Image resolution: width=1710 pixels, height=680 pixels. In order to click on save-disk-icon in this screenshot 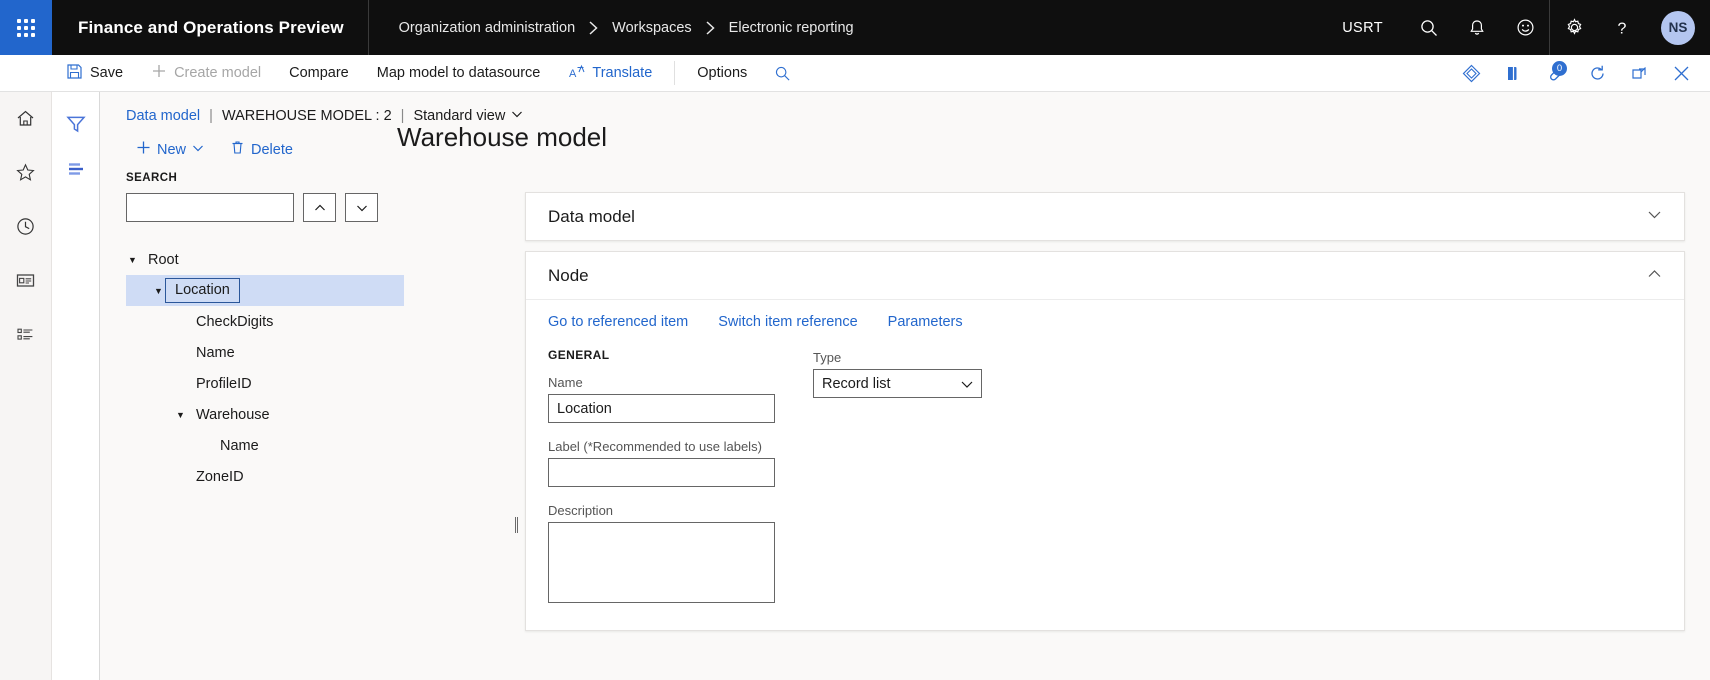, I will do `click(74, 73)`.